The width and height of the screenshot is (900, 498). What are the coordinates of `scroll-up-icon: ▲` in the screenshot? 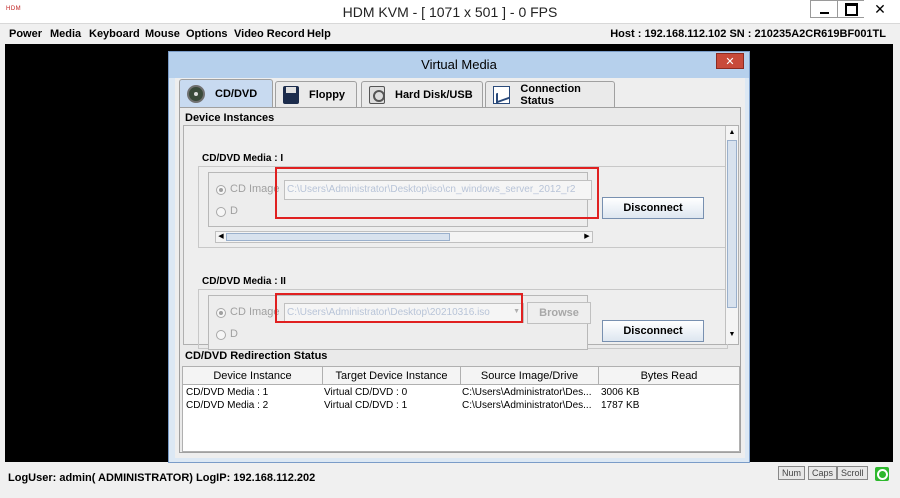 It's located at (732, 133).